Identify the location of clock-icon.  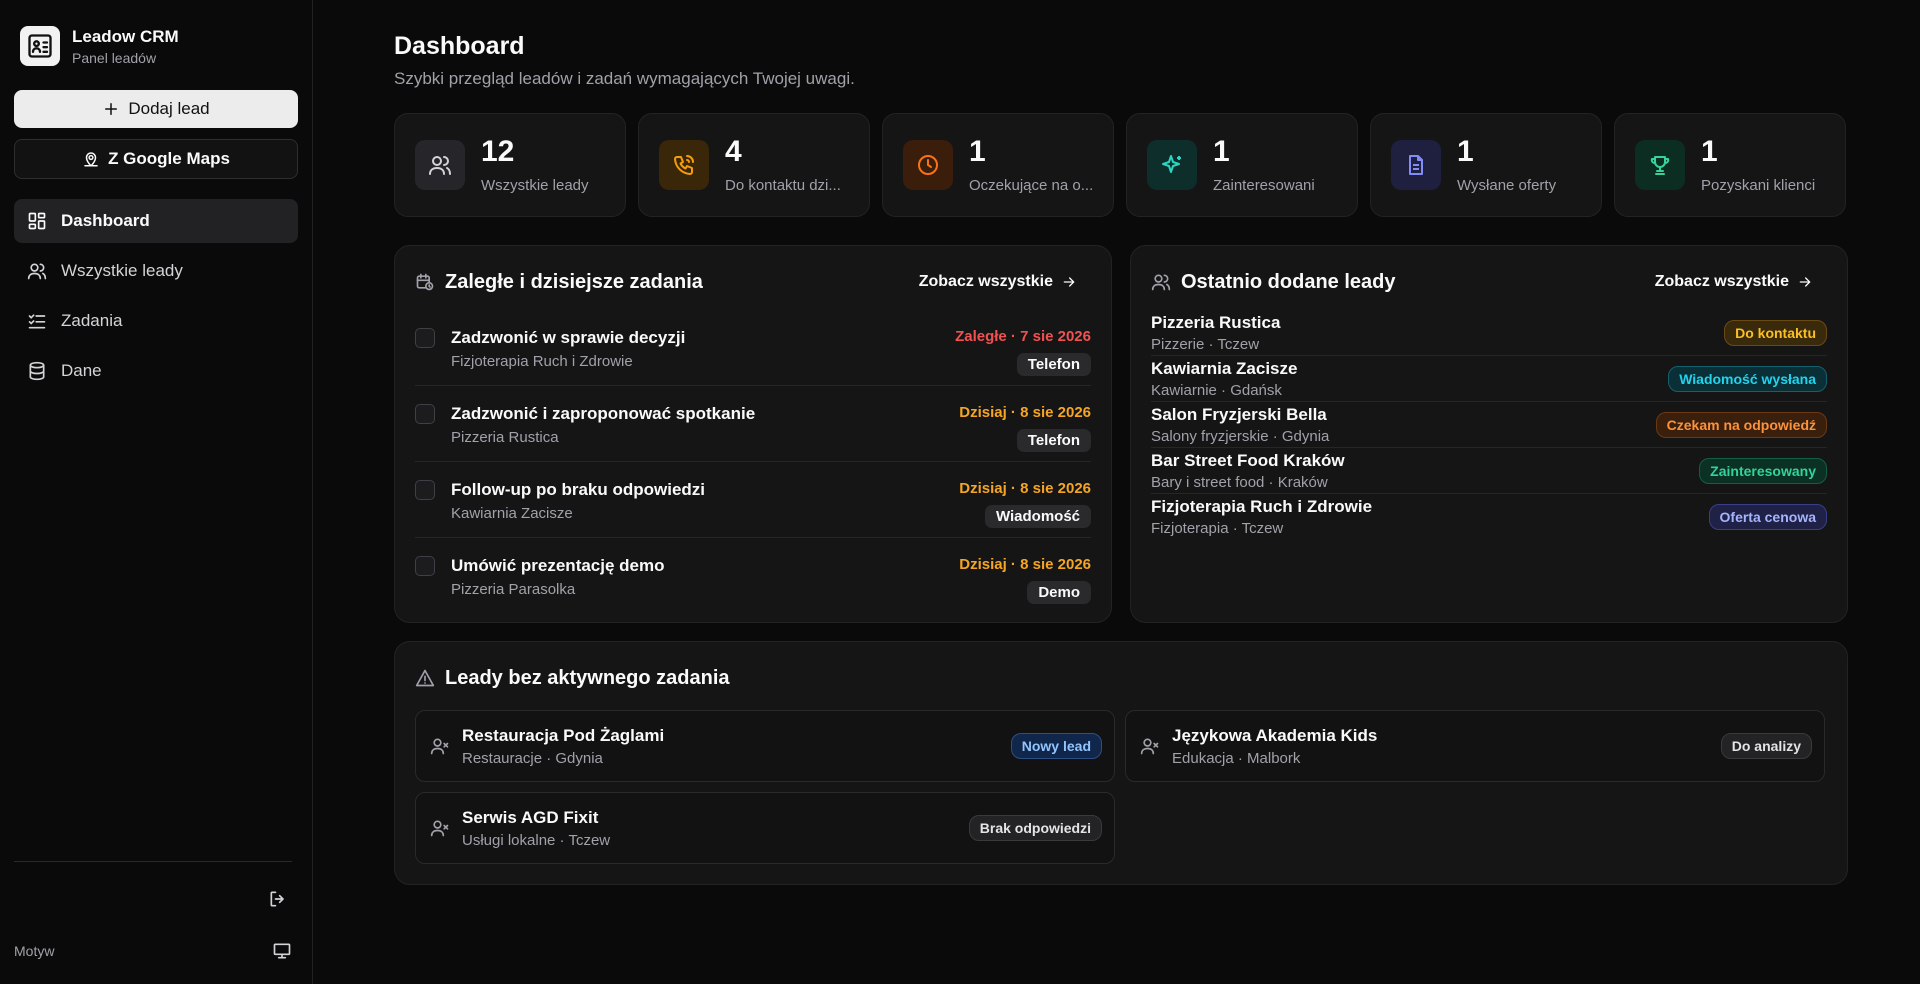
(928, 165).